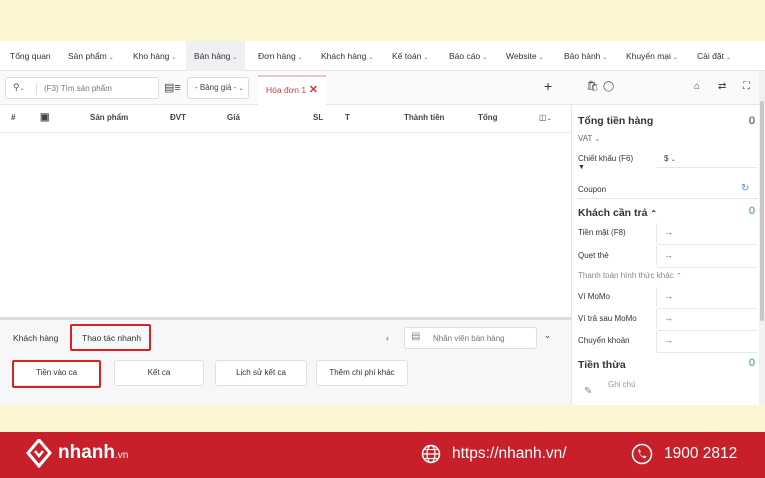 Image resolution: width=765 pixels, height=478 pixels. Describe the element at coordinates (606, 158) in the screenshot. I see `discount-label: Chiết khấu (F6)` at that location.